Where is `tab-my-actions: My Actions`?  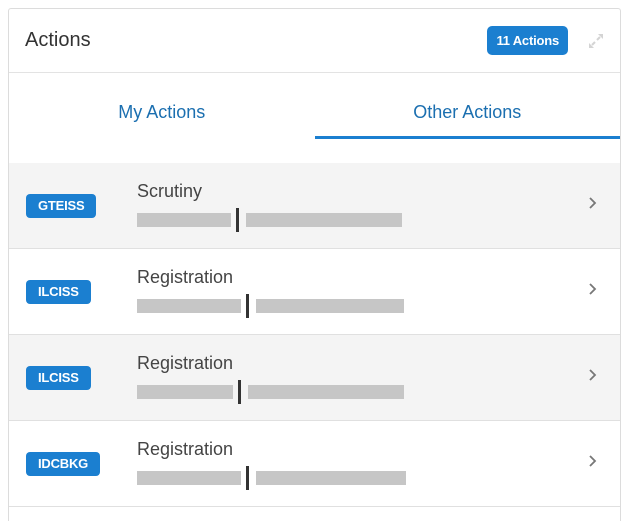 tab-my-actions: My Actions is located at coordinates (162, 105).